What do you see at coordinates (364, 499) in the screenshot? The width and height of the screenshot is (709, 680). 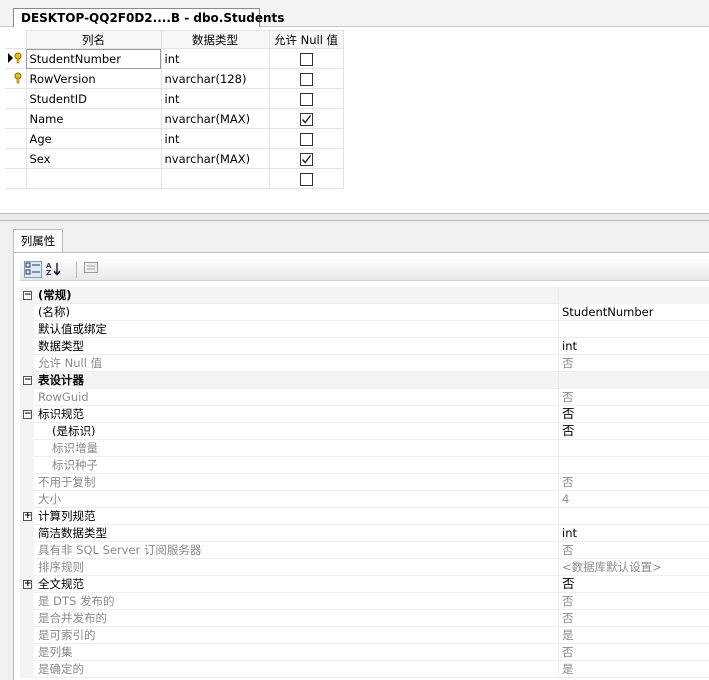 I see `property-row: 大小 4` at bounding box center [364, 499].